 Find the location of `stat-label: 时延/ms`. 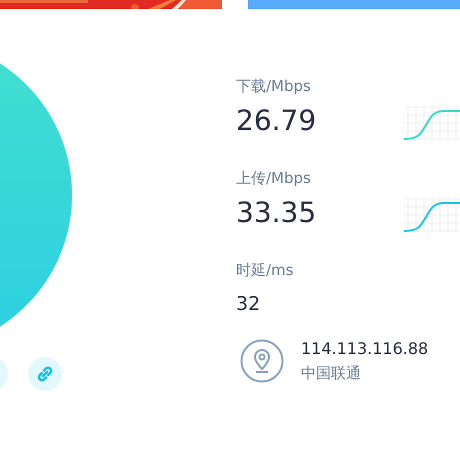

stat-label: 时延/ms is located at coordinates (265, 271).